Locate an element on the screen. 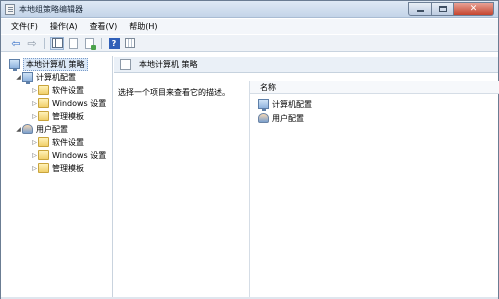 The image size is (499, 299). close-button: ✕ is located at coordinates (474, 9).